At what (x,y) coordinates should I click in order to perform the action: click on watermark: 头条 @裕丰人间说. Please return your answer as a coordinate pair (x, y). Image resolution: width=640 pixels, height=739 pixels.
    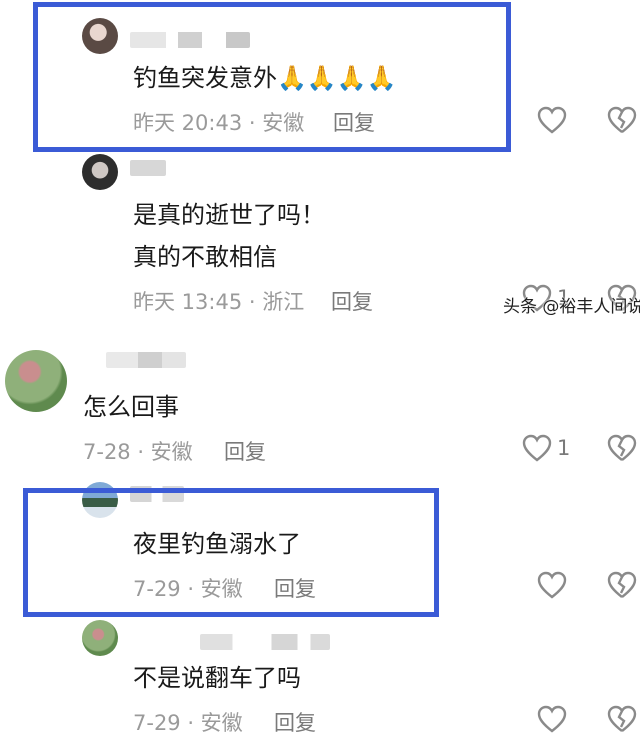
    Looking at the image, I should click on (571, 307).